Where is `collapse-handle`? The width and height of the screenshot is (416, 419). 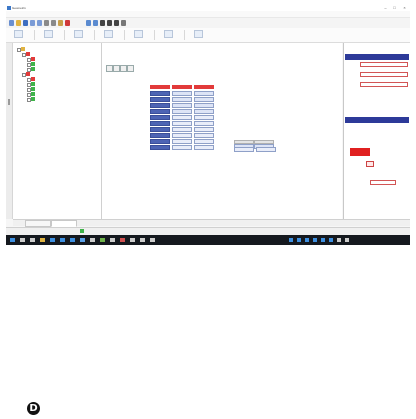 collapse-handle is located at coordinates (9, 102).